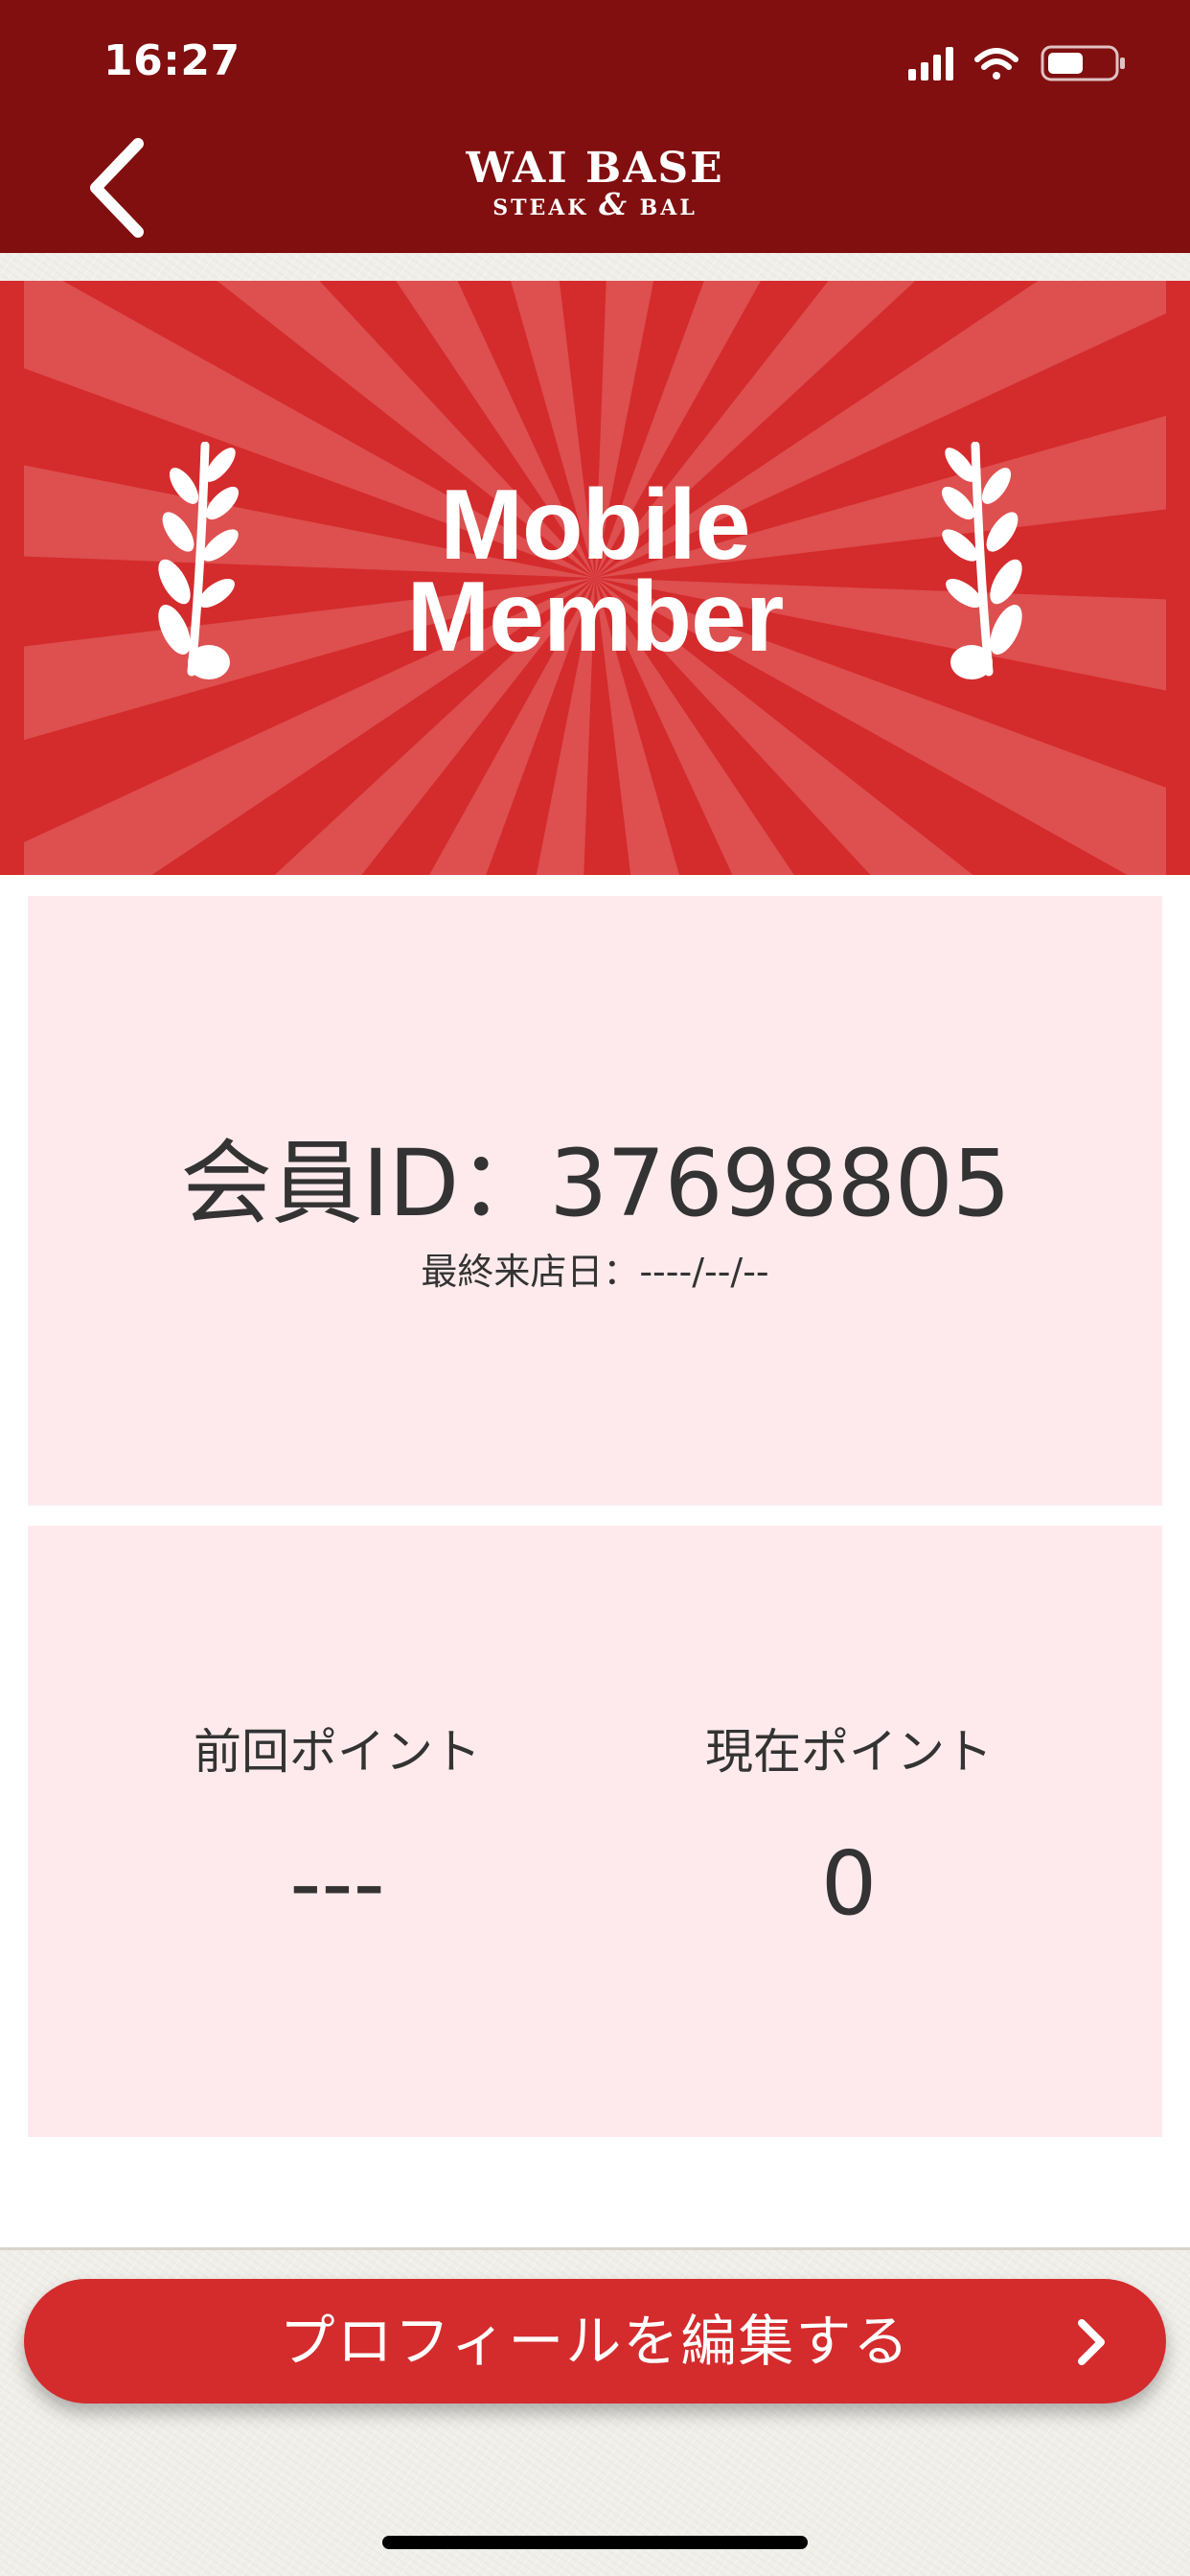 Image resolution: width=1190 pixels, height=2576 pixels. What do you see at coordinates (595, 1272) in the screenshot?
I see `last-visit-text: 最終来店日：----/--/--` at bounding box center [595, 1272].